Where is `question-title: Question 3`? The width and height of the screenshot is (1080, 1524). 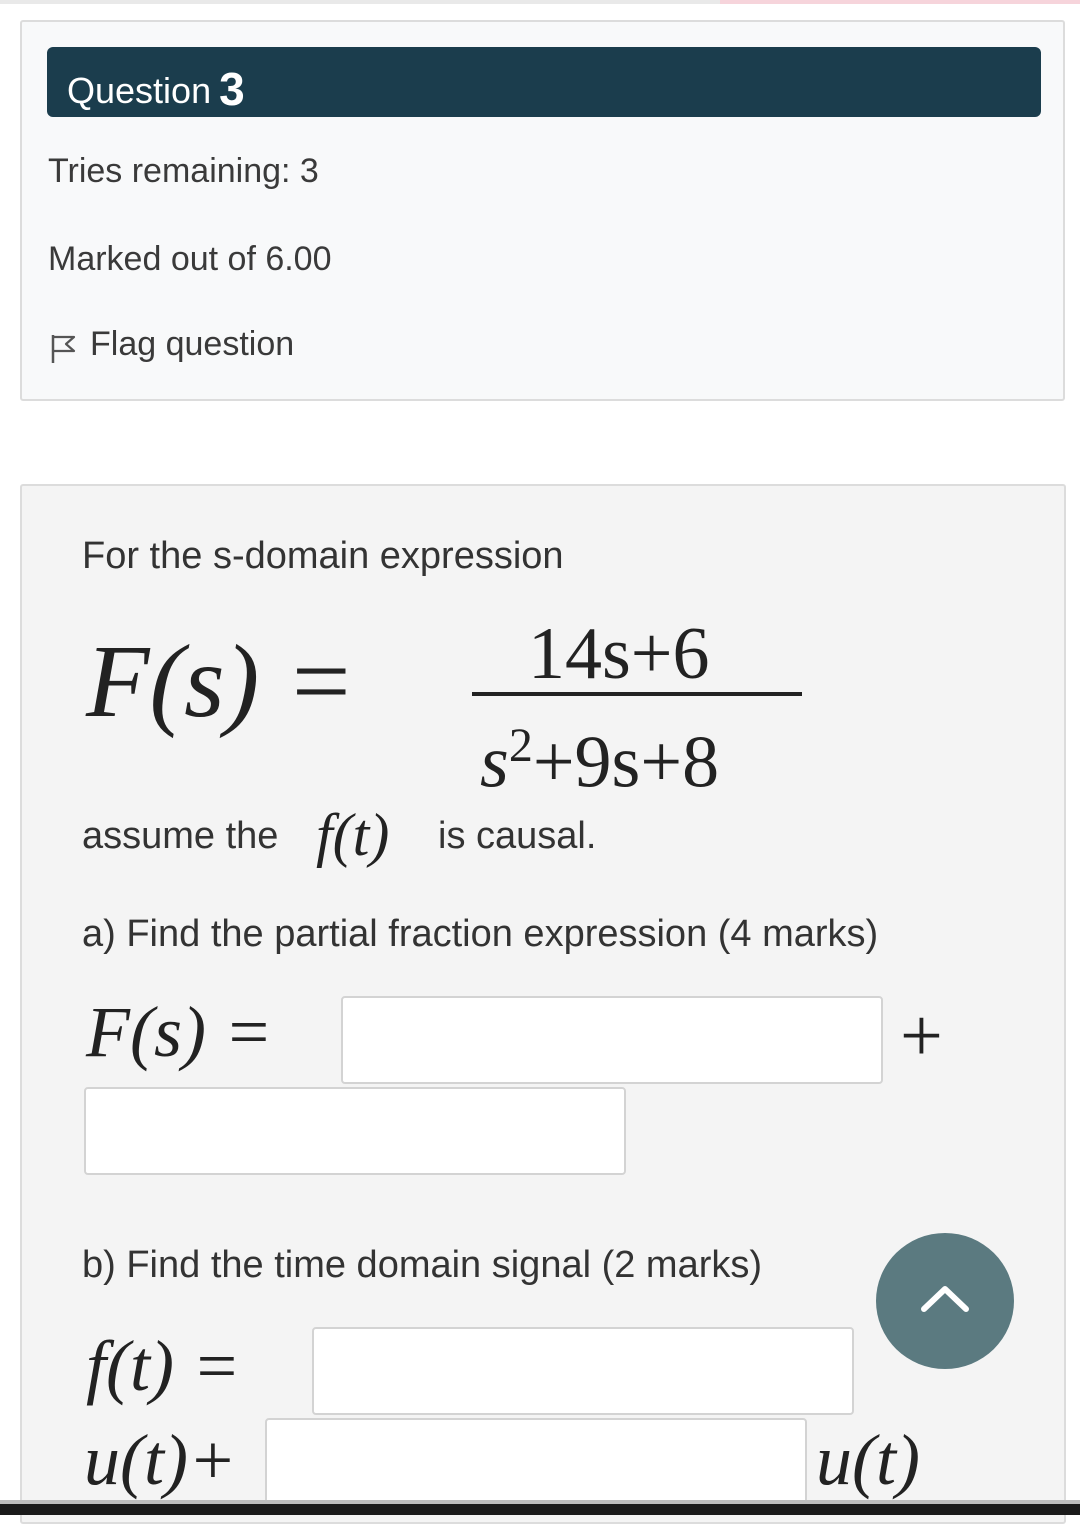 question-title: Question 3 is located at coordinates (156, 89).